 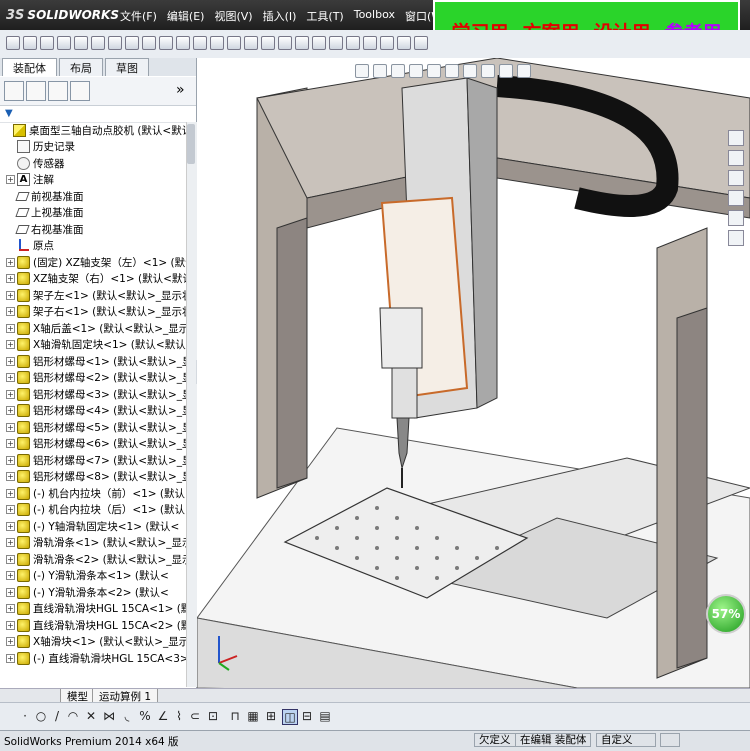 What do you see at coordinates (64, 43) in the screenshot?
I see `print-icon` at bounding box center [64, 43].